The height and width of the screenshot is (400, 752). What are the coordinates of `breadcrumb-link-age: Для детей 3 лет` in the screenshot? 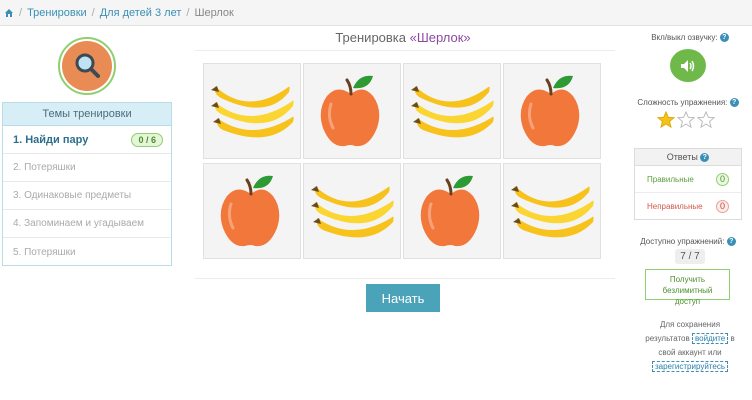 It's located at (141, 13).